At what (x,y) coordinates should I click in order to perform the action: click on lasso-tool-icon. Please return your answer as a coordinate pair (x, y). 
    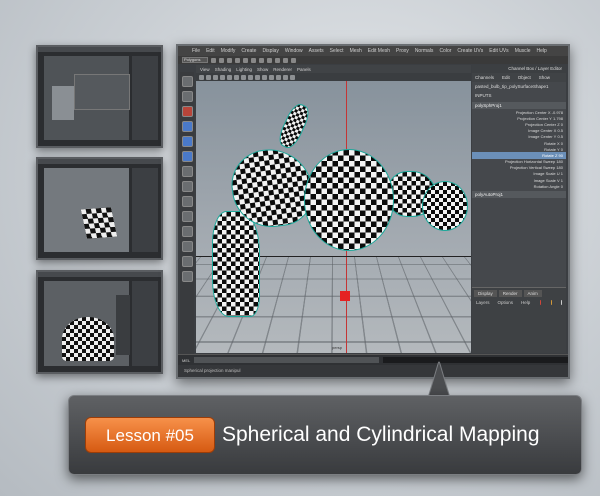
    Looking at the image, I should click on (187, 96).